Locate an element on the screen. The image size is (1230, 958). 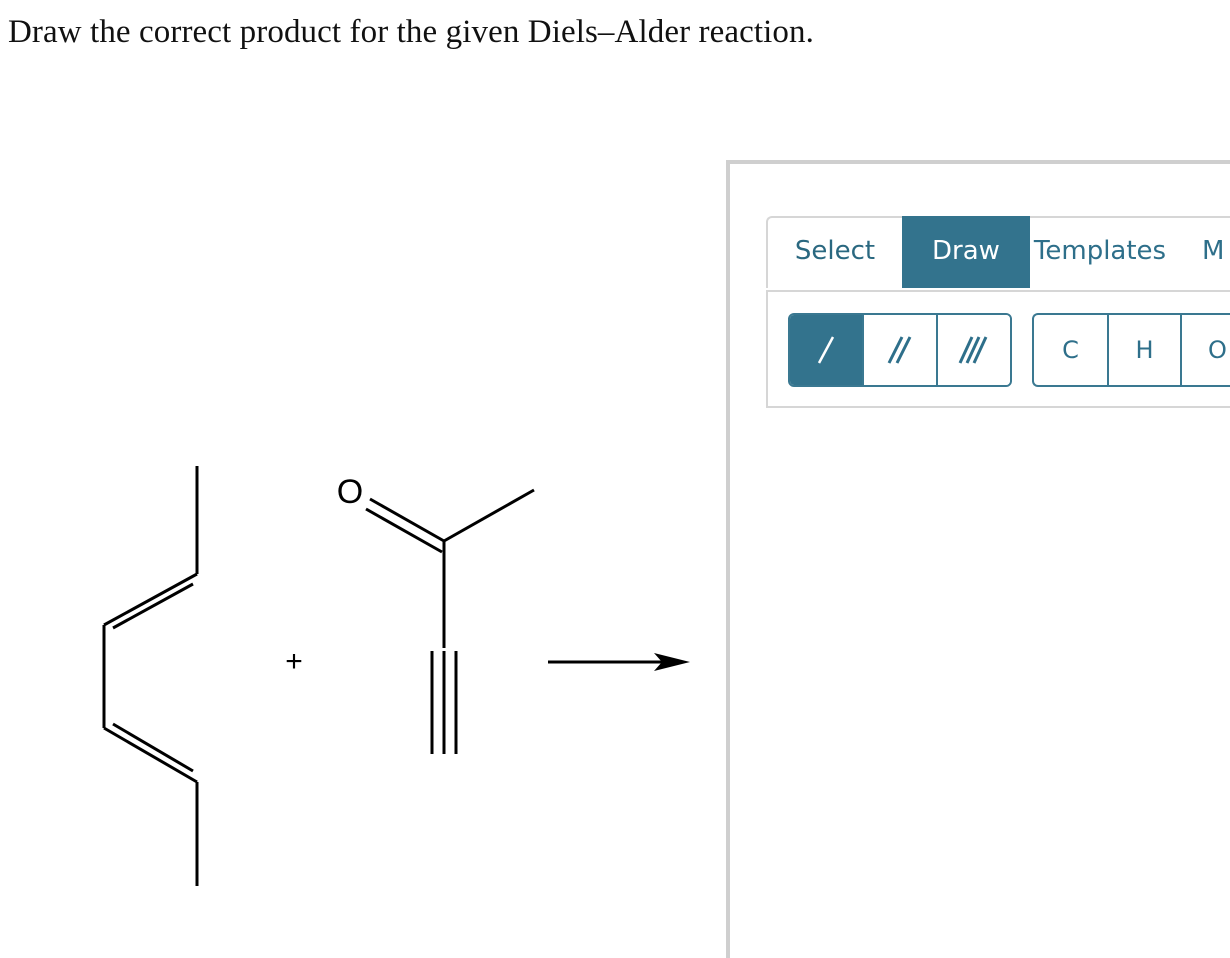
tab-draw: Draw is located at coordinates (966, 252).